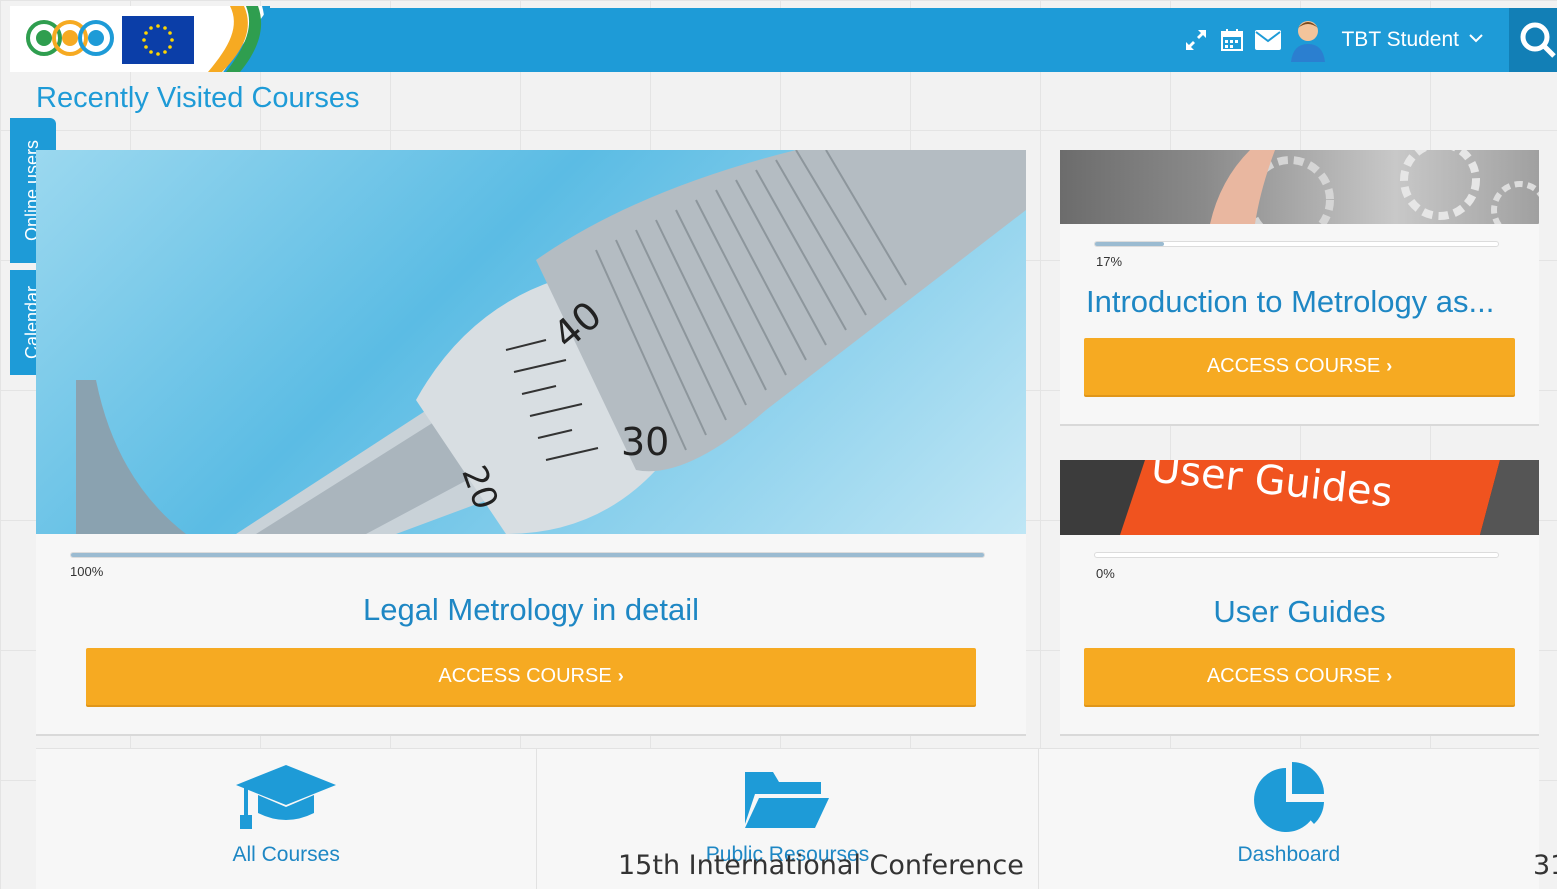 The width and height of the screenshot is (1557, 889). Describe the element at coordinates (821, 865) in the screenshot. I see `slide-footer-conference: 15th International Conference` at that location.